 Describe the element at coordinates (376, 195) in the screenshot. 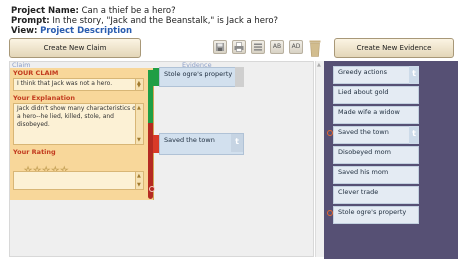

I see `evidence-card: Clever trade` at that location.